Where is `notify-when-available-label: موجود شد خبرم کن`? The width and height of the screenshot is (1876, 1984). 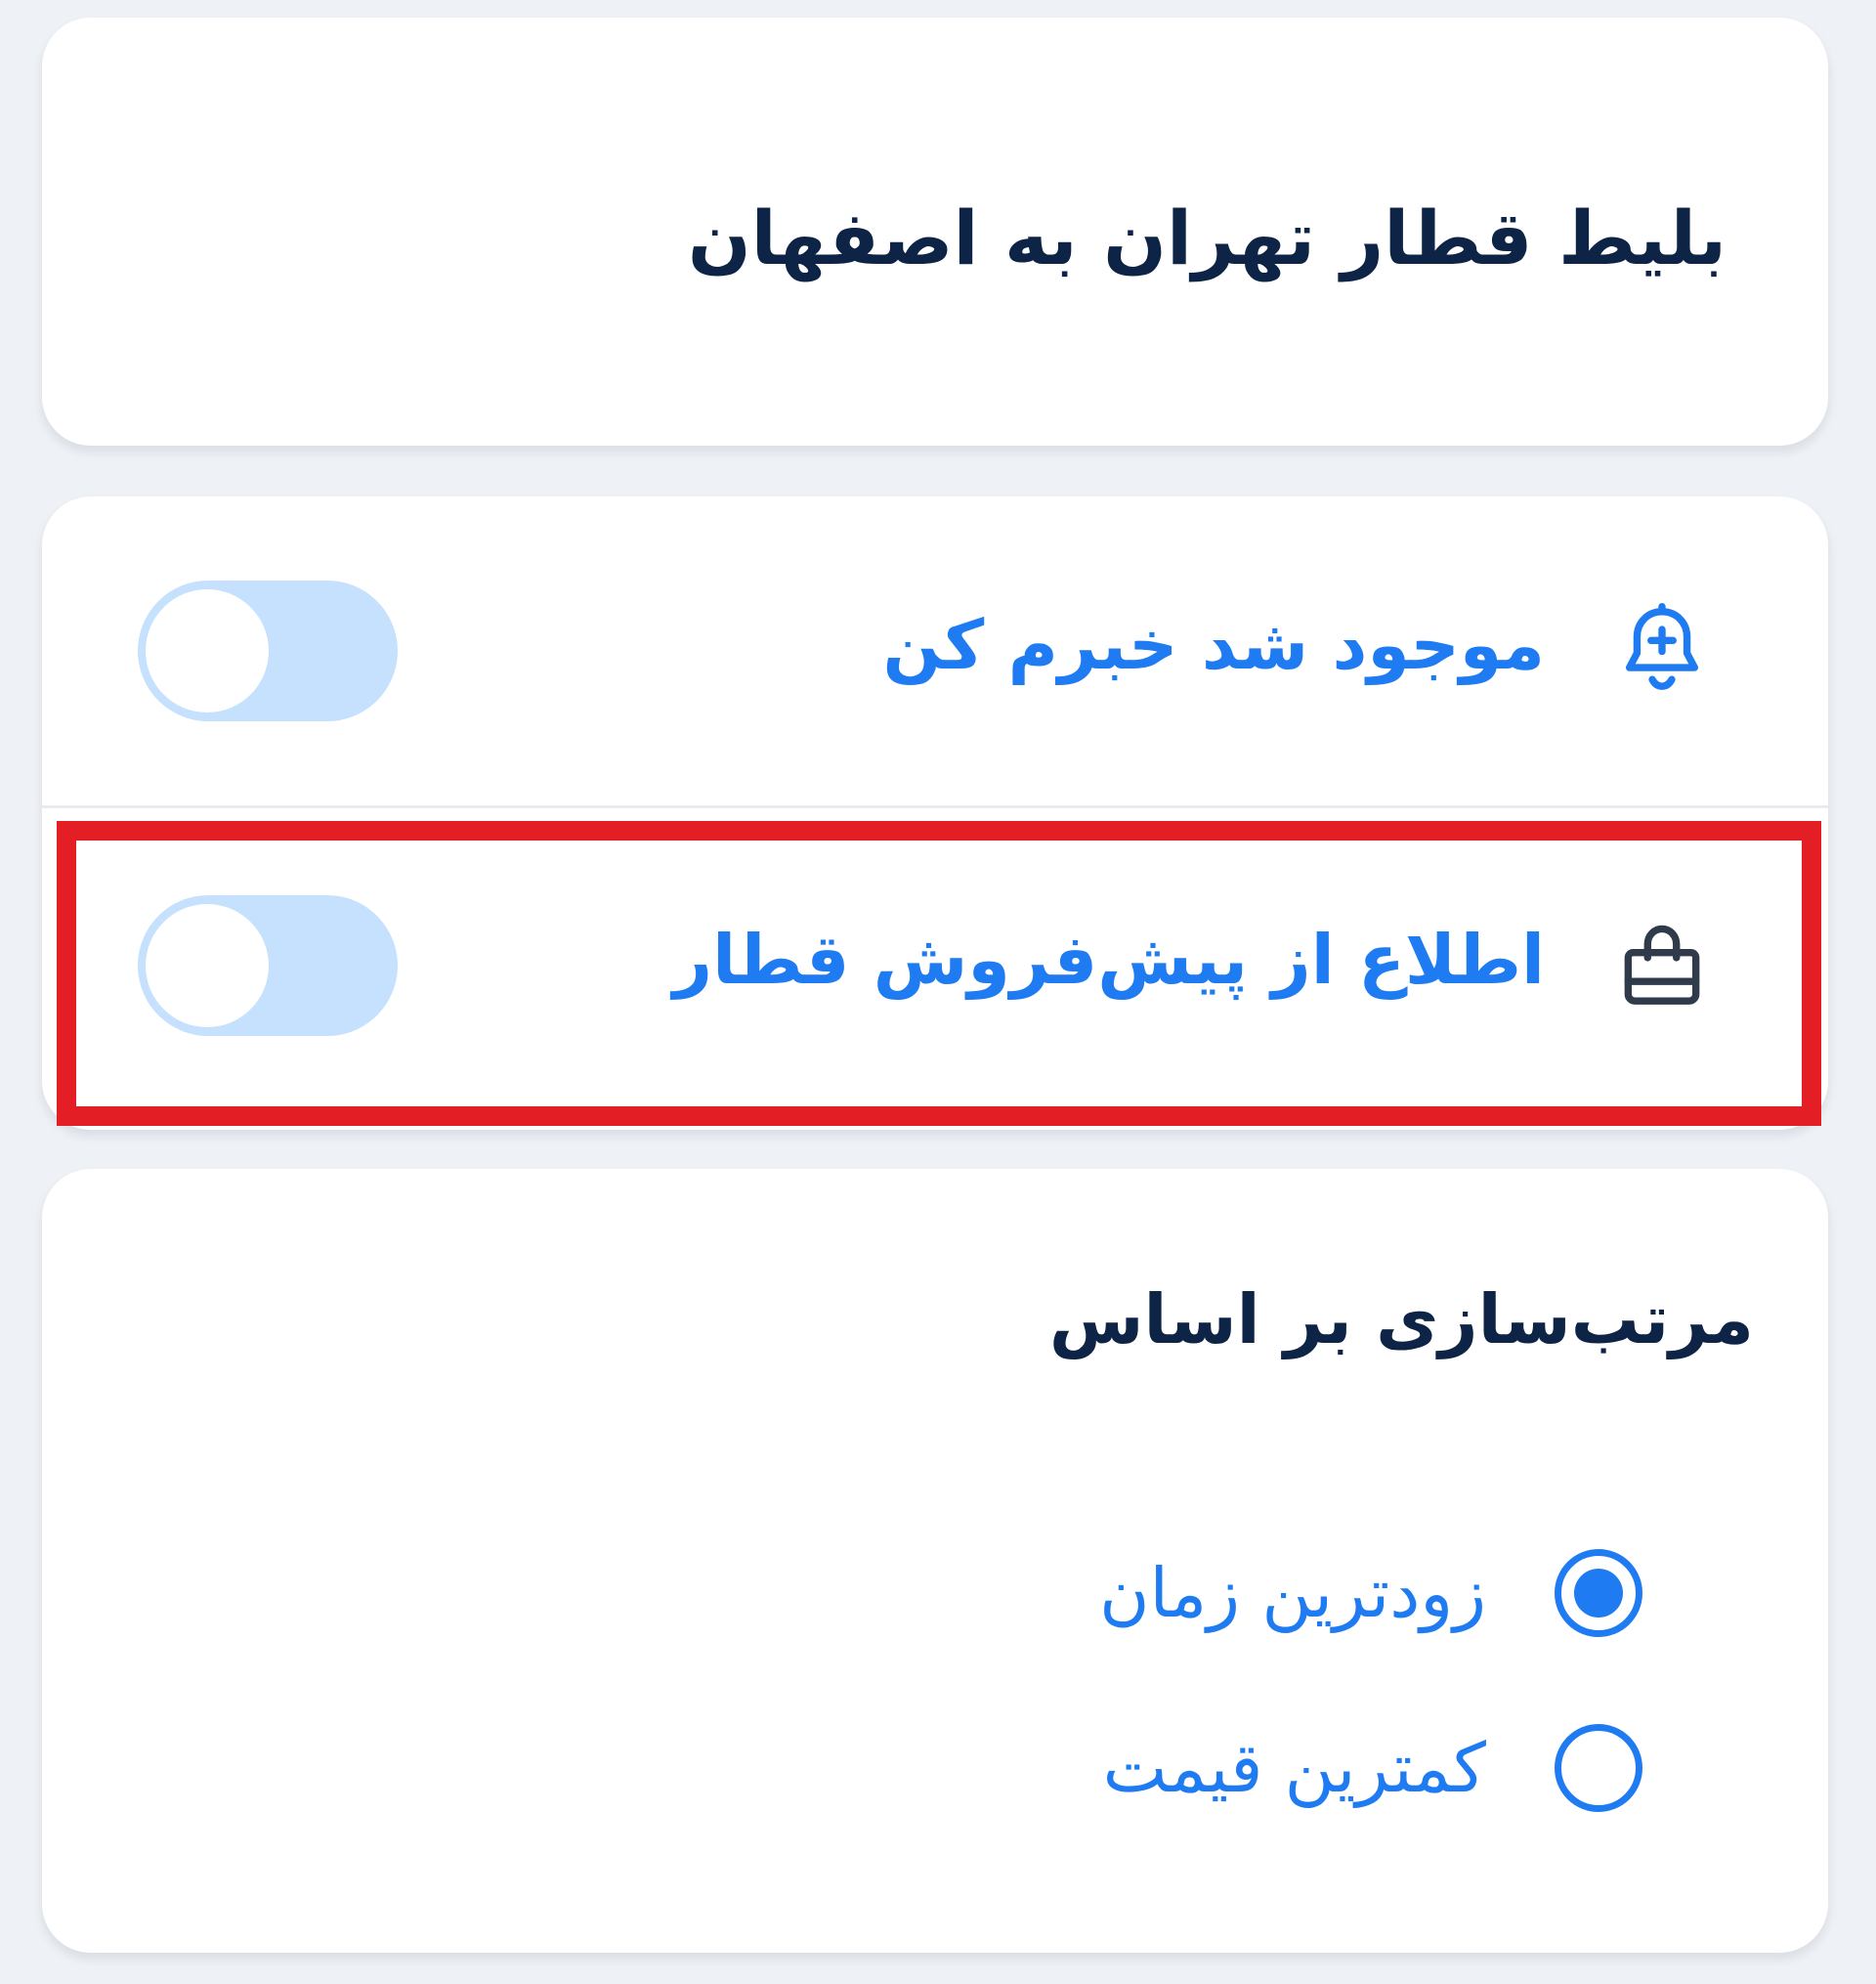
notify-when-available-label: موجود شد خبرم کن is located at coordinates (1213, 645).